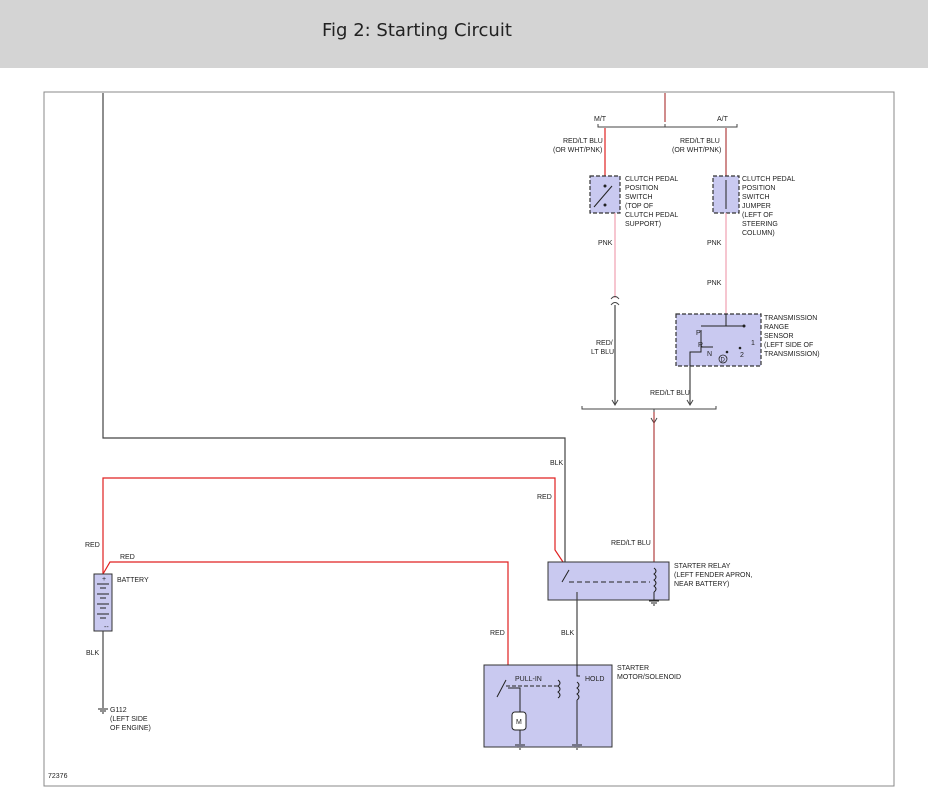 The height and width of the screenshot is (802, 928). Describe the element at coordinates (544, 497) in the screenshot. I see `wire-red-relay-label: RED` at that location.